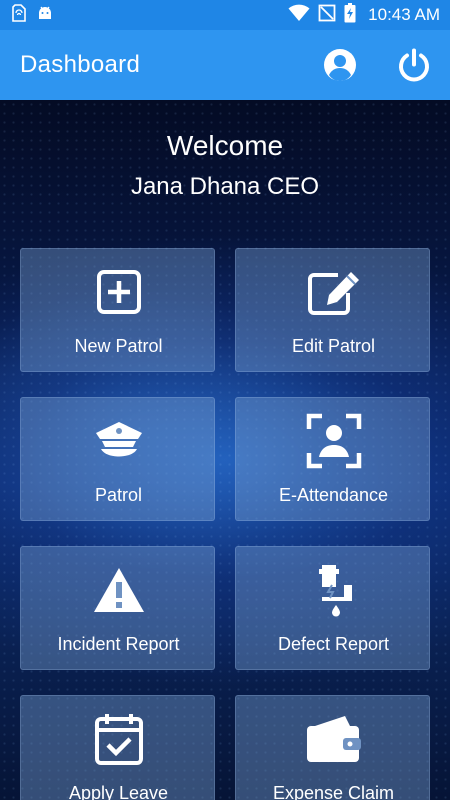 The height and width of the screenshot is (800, 450). Describe the element at coordinates (333, 739) in the screenshot. I see `wallet-icon` at that location.